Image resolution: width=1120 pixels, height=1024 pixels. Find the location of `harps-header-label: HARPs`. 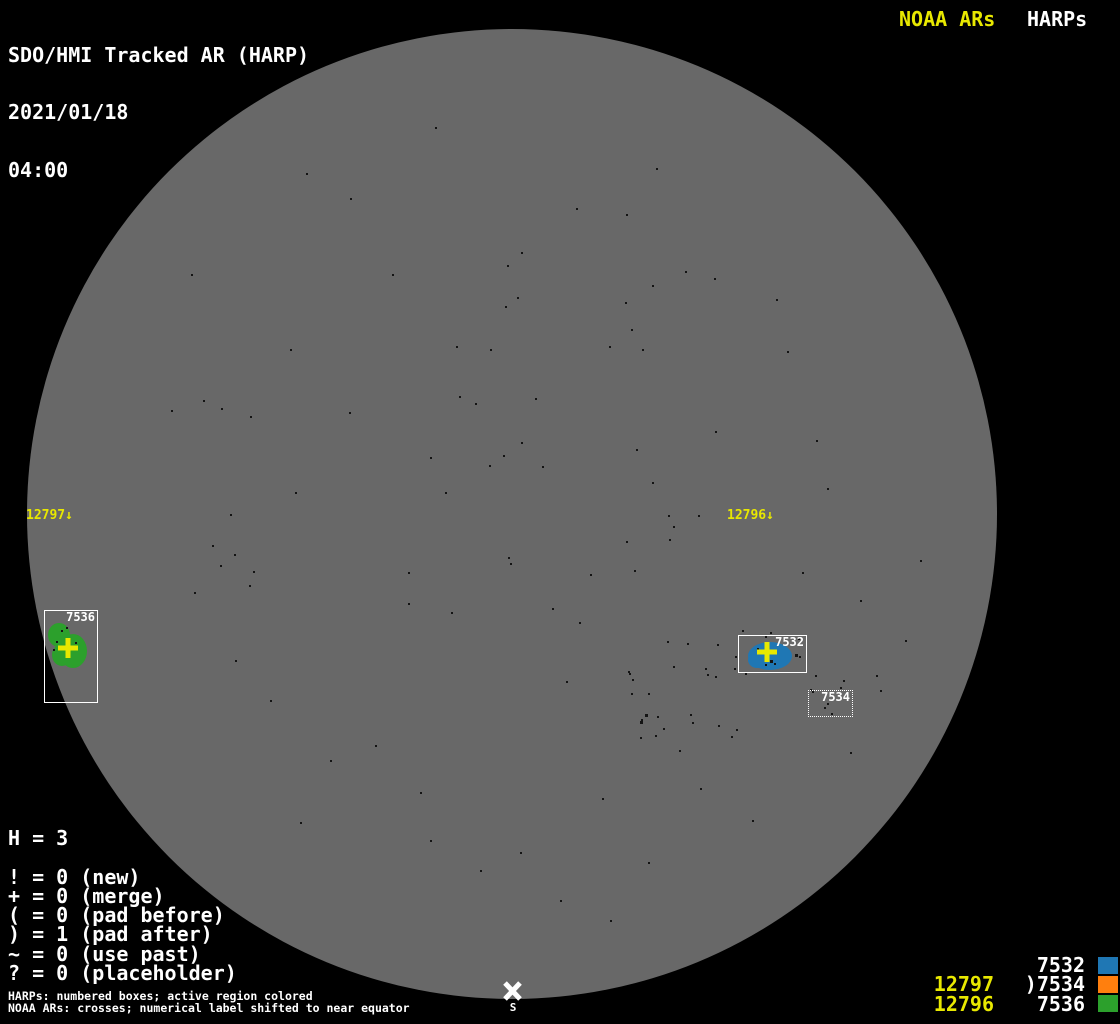

harps-header-label: HARPs is located at coordinates (1057, 19).